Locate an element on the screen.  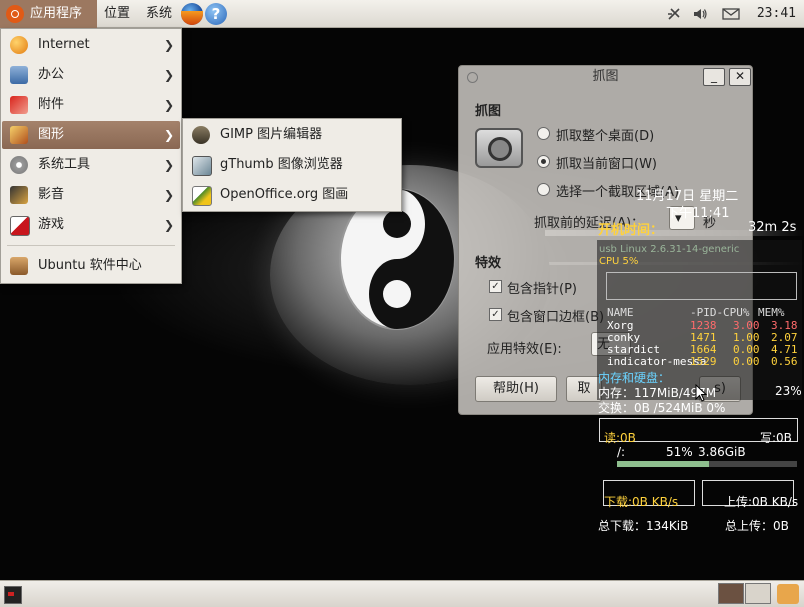
download-rate: 下载:0B KB/s is located at coordinates (641, 502).